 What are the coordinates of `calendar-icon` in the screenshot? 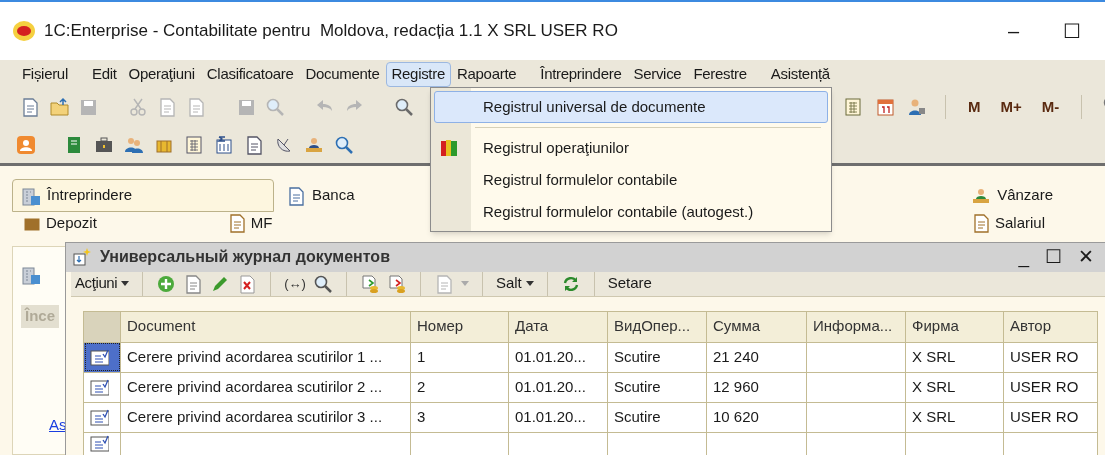 It's located at (885, 107).